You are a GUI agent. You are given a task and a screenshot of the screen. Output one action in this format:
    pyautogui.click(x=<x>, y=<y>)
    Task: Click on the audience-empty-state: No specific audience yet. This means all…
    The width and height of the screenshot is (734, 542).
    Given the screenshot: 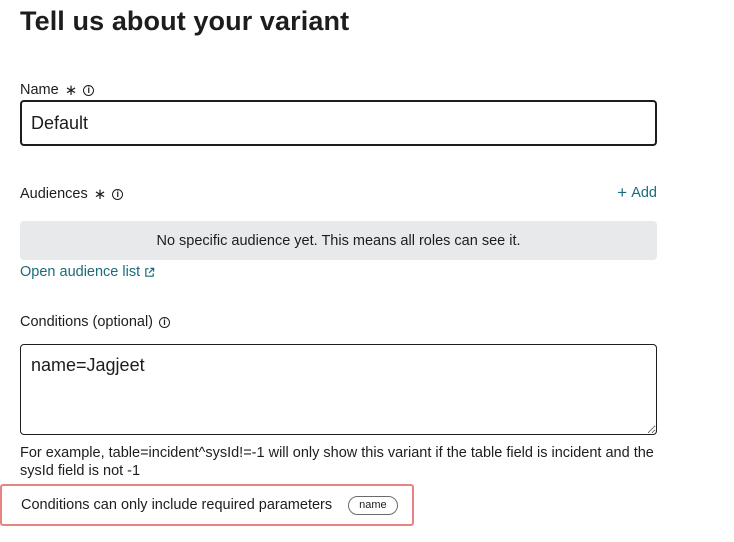 What is the action you would take?
    pyautogui.click(x=338, y=240)
    